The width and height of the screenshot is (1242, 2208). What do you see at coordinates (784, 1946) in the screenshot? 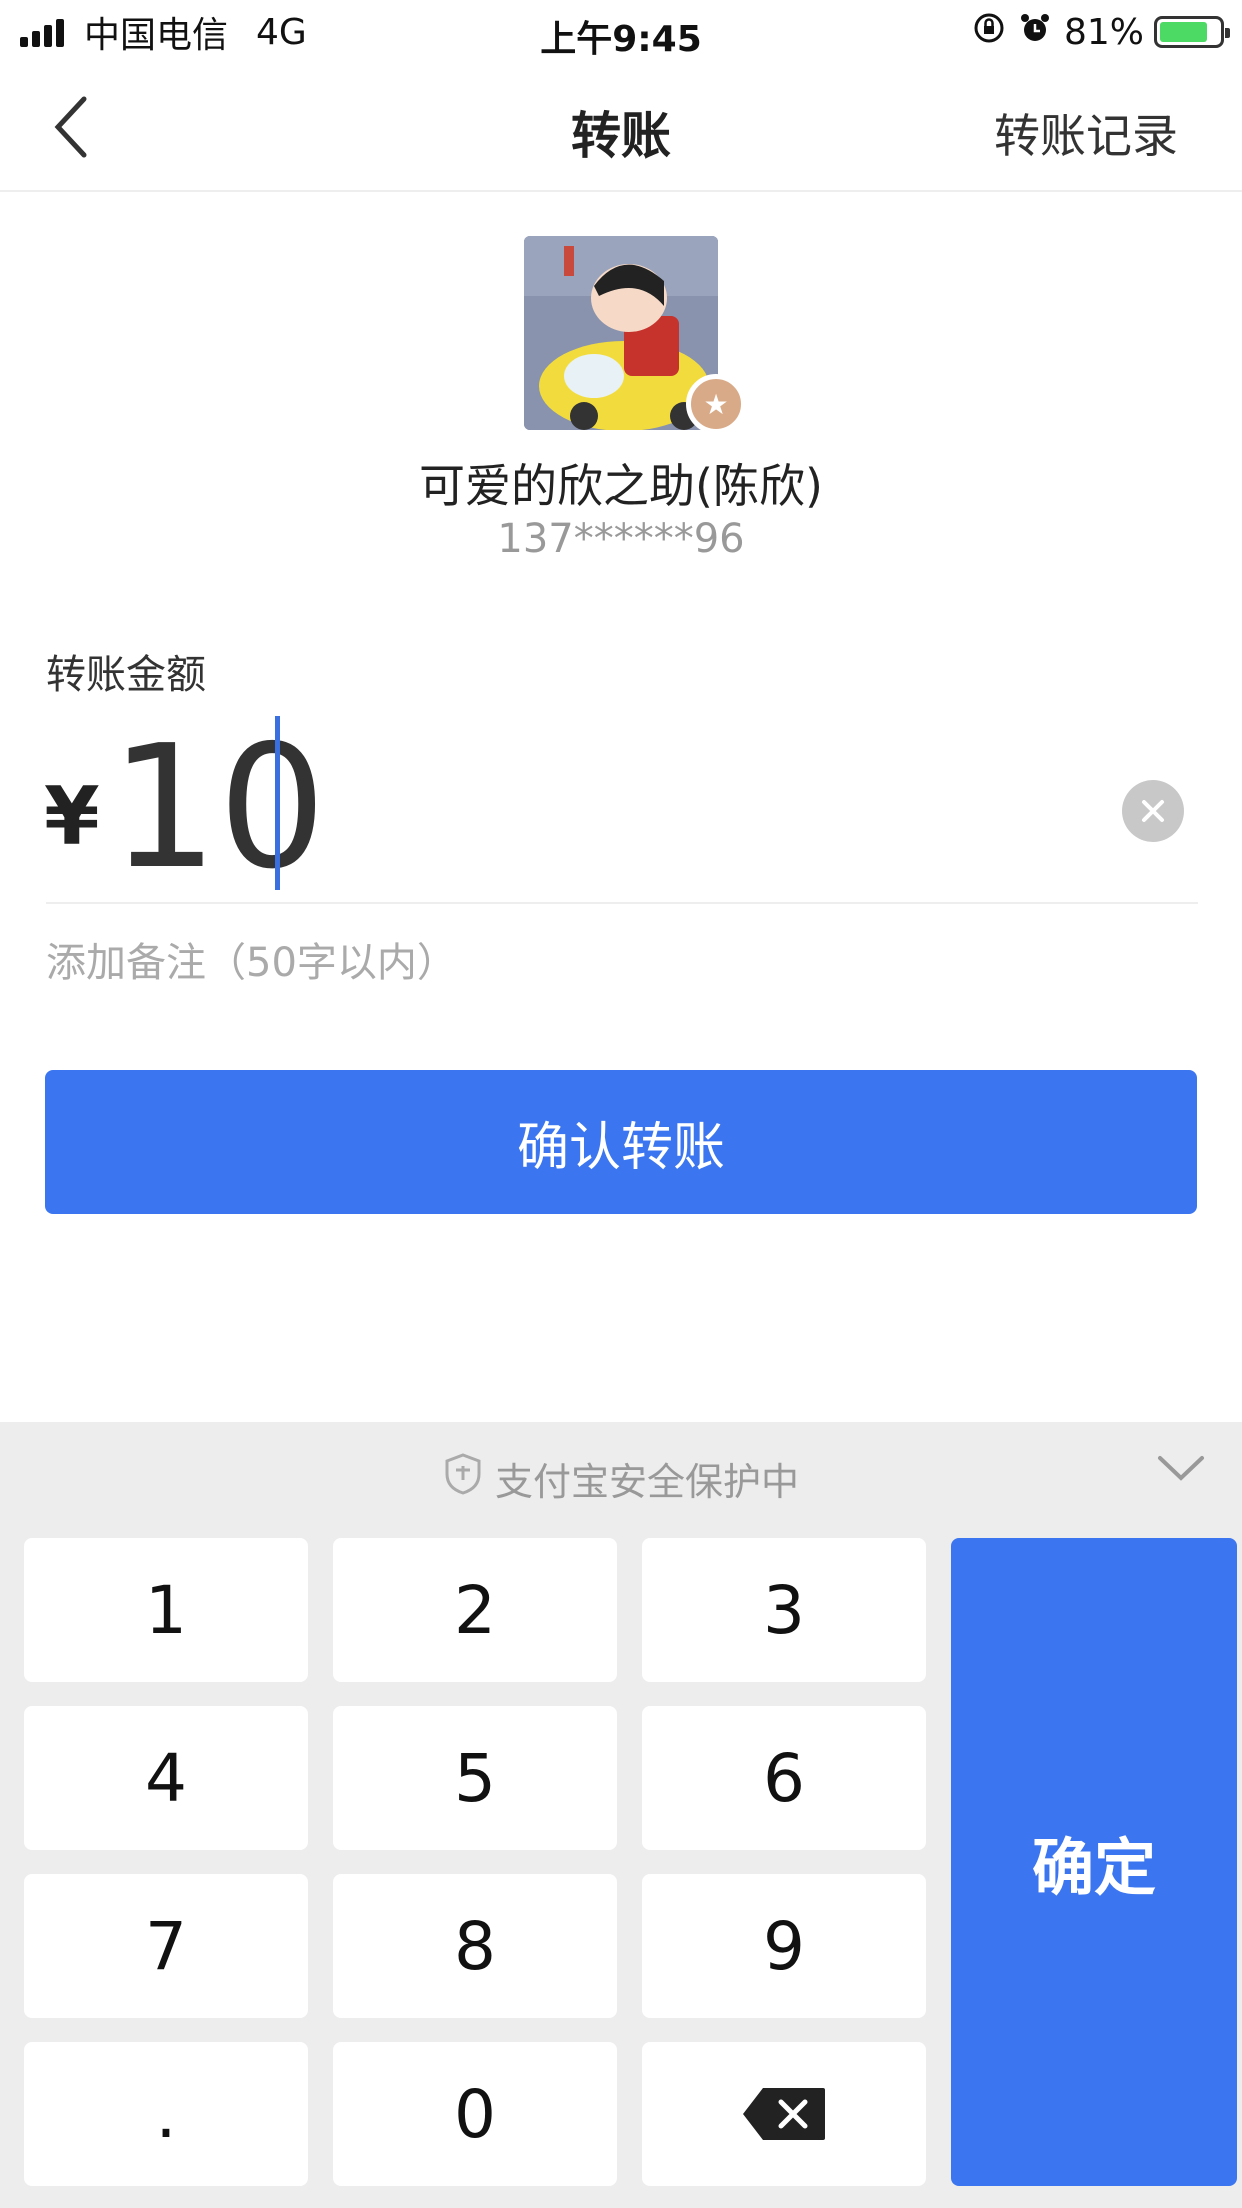
I see `key-9: 9` at bounding box center [784, 1946].